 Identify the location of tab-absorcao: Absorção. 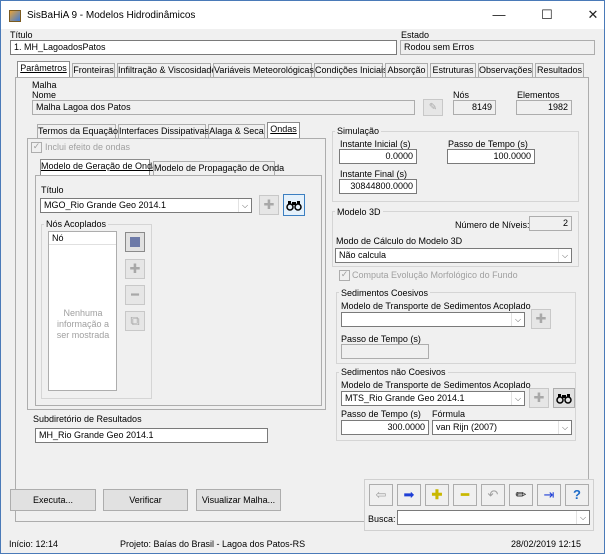
(406, 70).